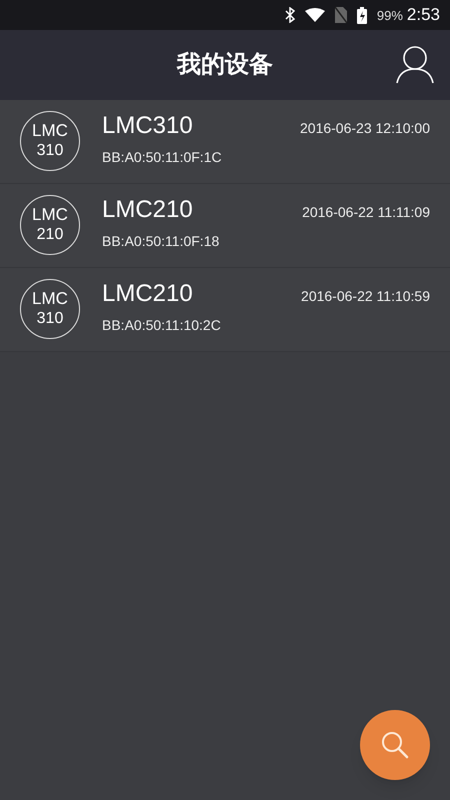 The height and width of the screenshot is (800, 450). I want to click on clock: 2:53, so click(423, 15).